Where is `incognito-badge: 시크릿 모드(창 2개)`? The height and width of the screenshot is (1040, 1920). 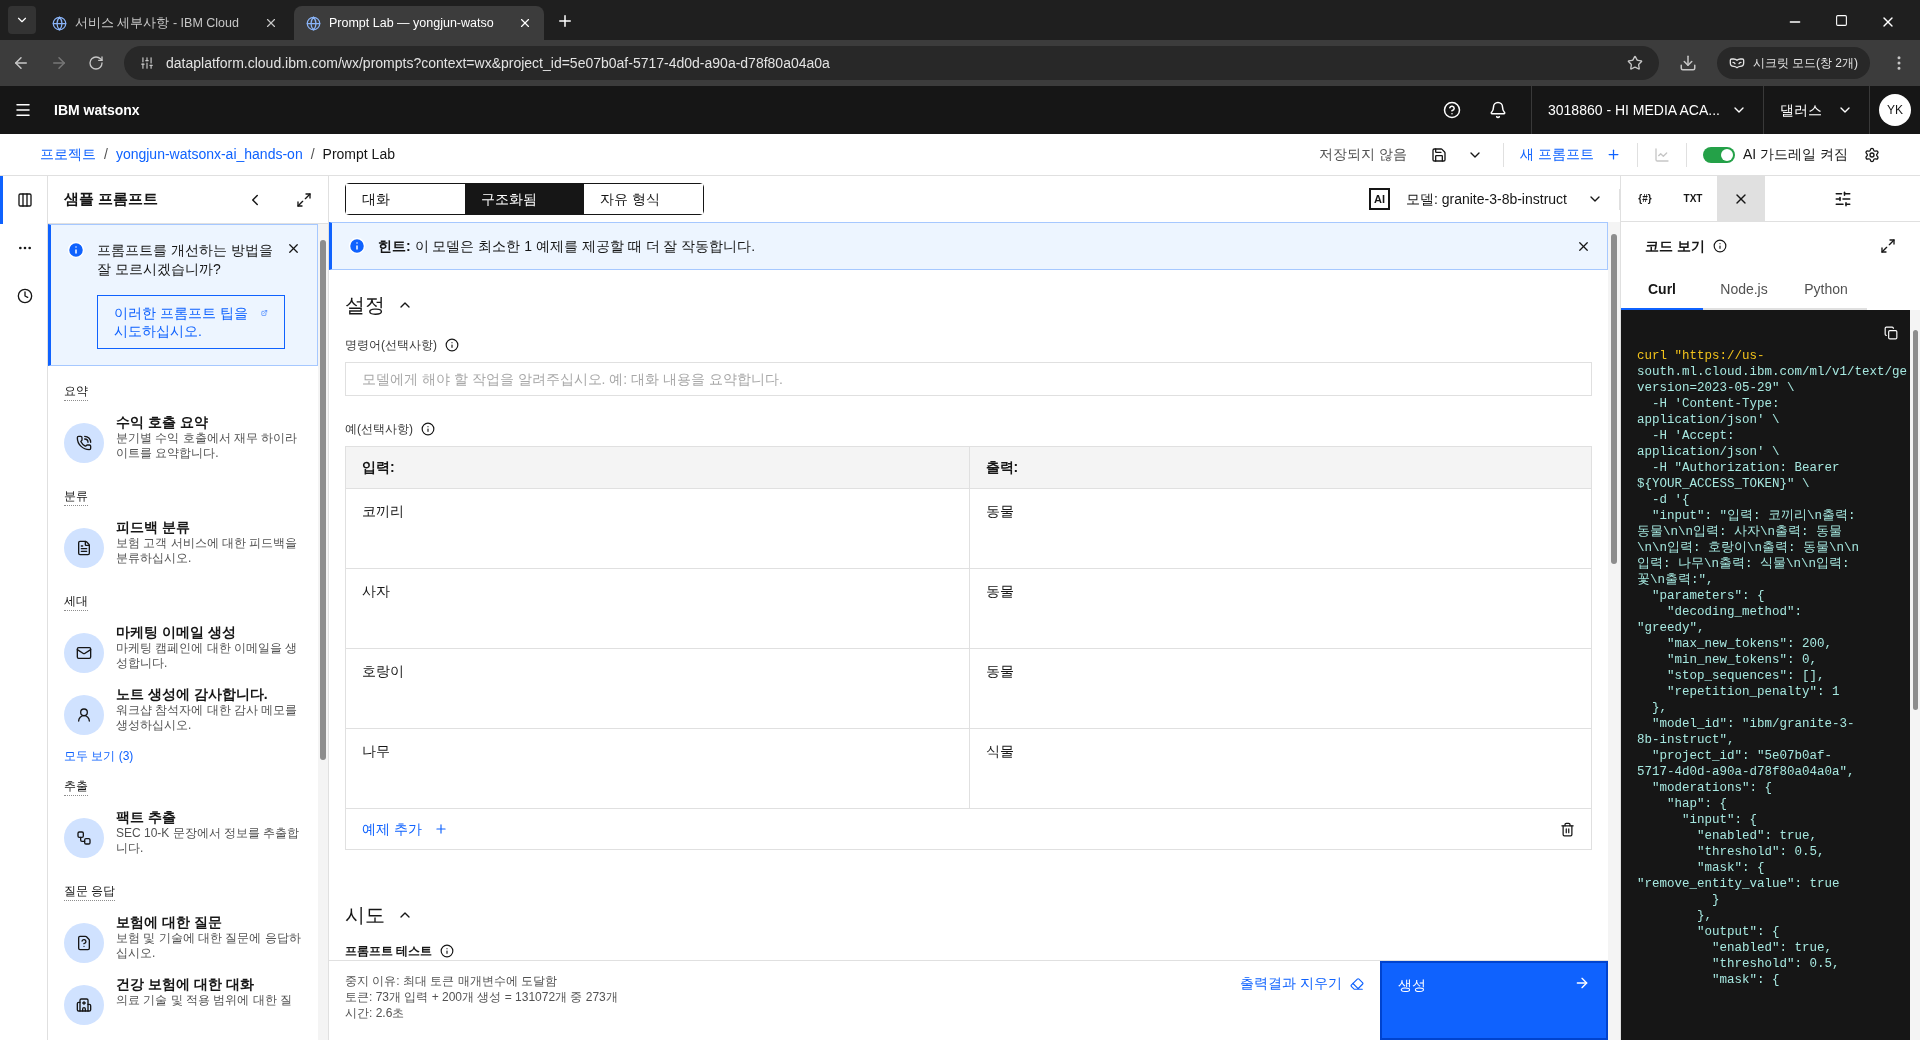 incognito-badge: 시크릿 모드(창 2개) is located at coordinates (1793, 63).